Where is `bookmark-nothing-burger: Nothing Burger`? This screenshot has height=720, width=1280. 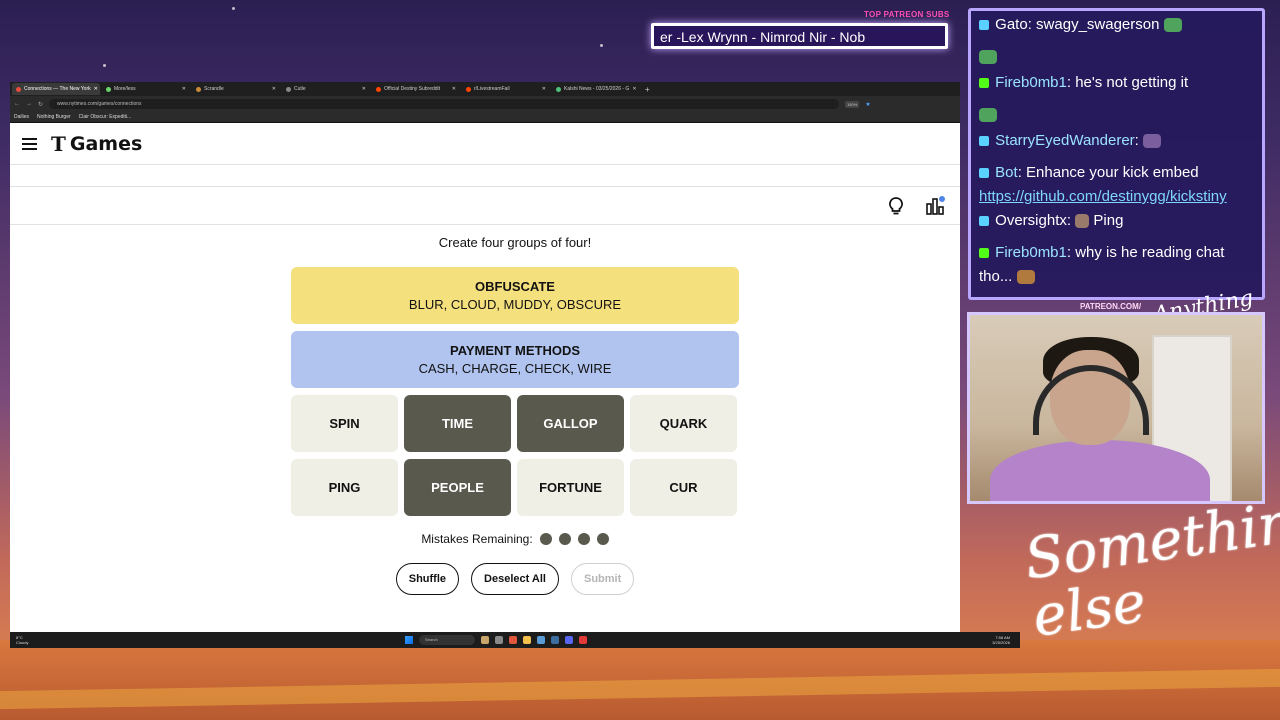 bookmark-nothing-burger: Nothing Burger is located at coordinates (54, 117).